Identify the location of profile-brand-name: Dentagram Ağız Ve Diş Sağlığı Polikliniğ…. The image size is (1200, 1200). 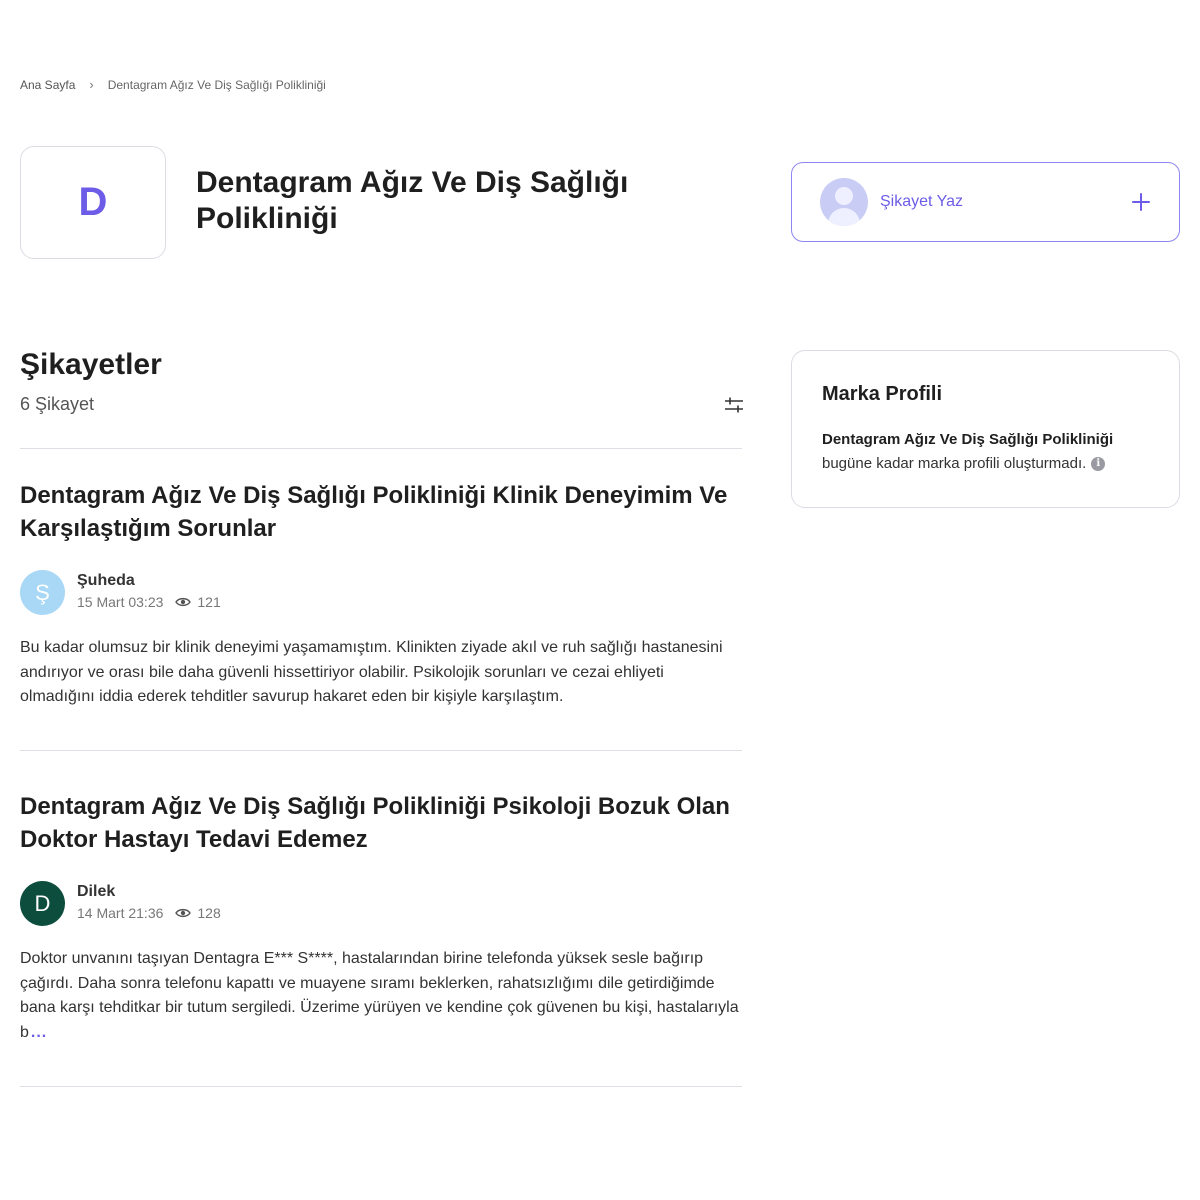
(968, 439).